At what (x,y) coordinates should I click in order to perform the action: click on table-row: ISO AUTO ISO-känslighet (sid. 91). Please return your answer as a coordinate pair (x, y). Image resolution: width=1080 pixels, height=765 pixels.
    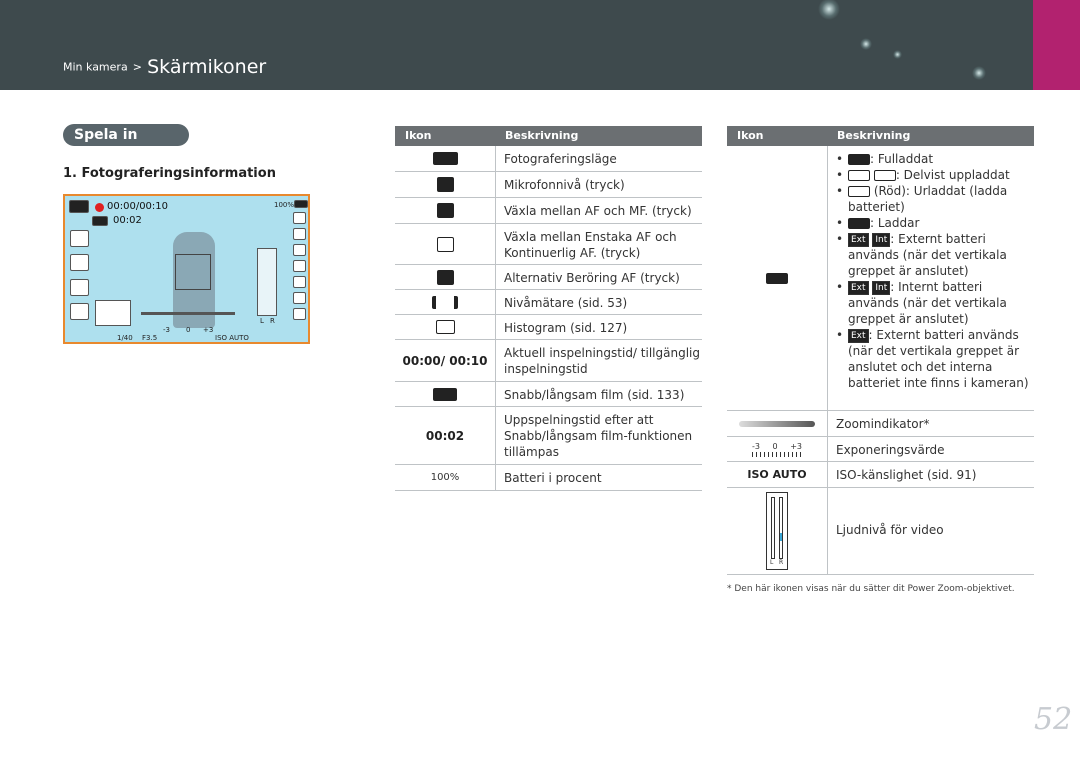
    Looking at the image, I should click on (880, 475).